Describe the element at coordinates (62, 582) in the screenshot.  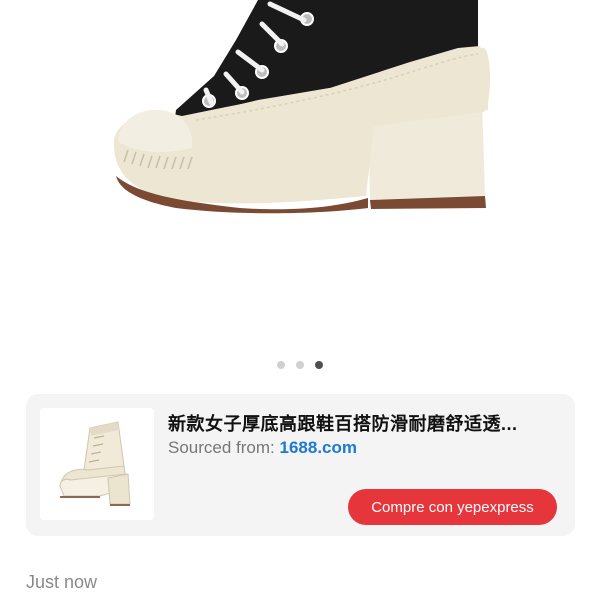
I see `message-timestamp: Just now` at that location.